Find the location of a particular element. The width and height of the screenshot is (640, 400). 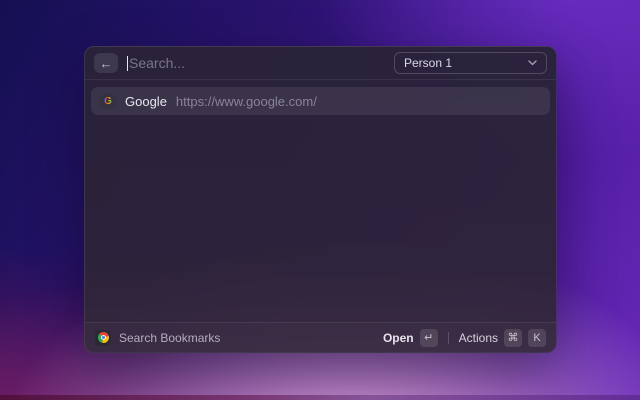

command-key-badge: ⌘ is located at coordinates (513, 337).